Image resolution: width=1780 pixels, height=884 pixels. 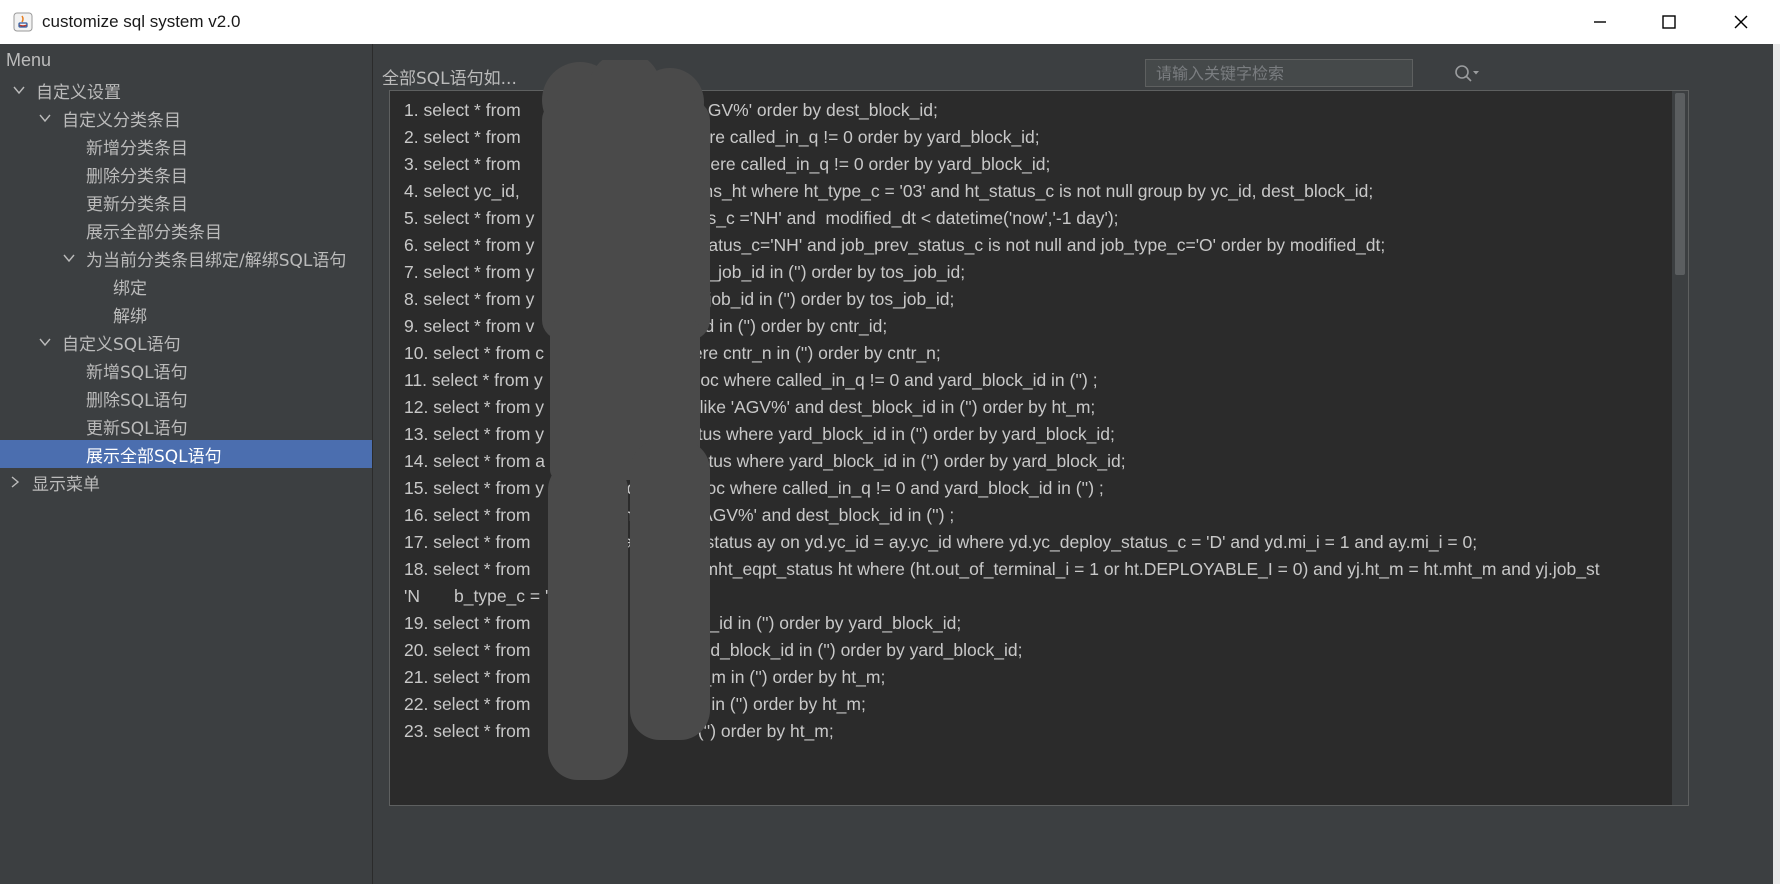 I want to click on chevron-right-icon, so click(x=15, y=482).